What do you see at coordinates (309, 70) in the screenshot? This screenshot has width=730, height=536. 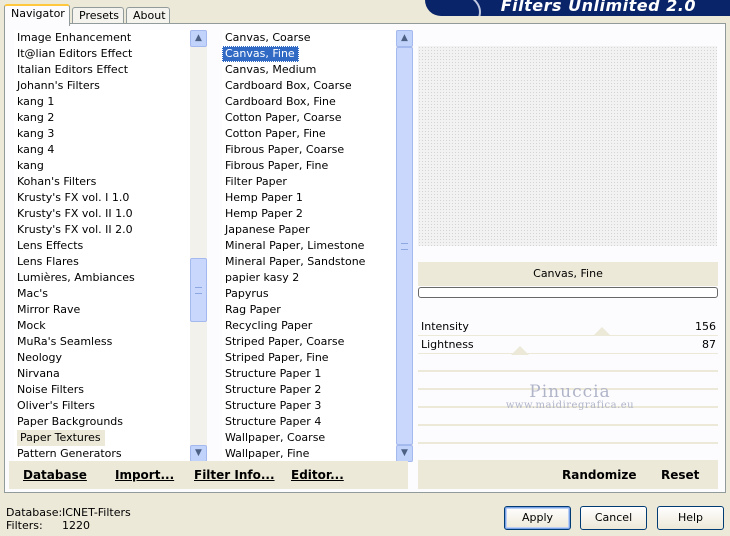 I see `filter-item: Canvas, Medium` at bounding box center [309, 70].